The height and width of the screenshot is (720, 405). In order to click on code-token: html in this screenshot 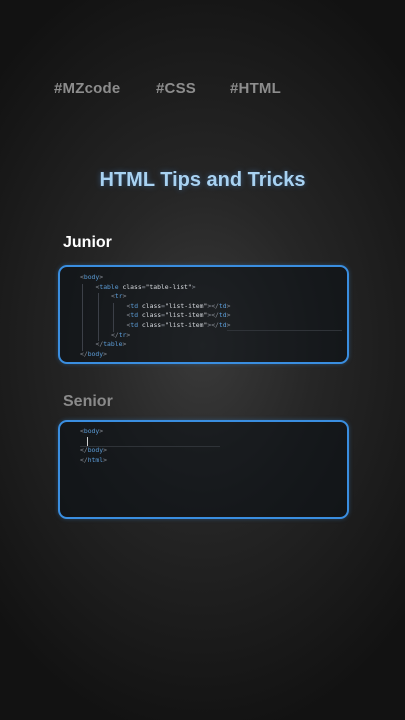, I will do `click(95, 459)`.